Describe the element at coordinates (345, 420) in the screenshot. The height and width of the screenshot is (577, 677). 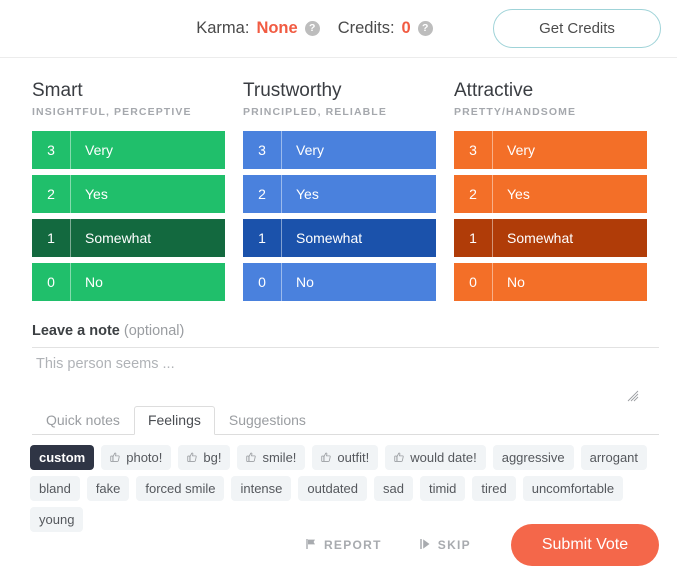
I see `notes-tabs: Quick notes Feelings Suggestions` at that location.